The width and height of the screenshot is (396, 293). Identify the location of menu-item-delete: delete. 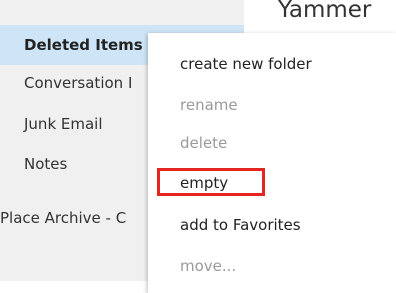
(204, 143).